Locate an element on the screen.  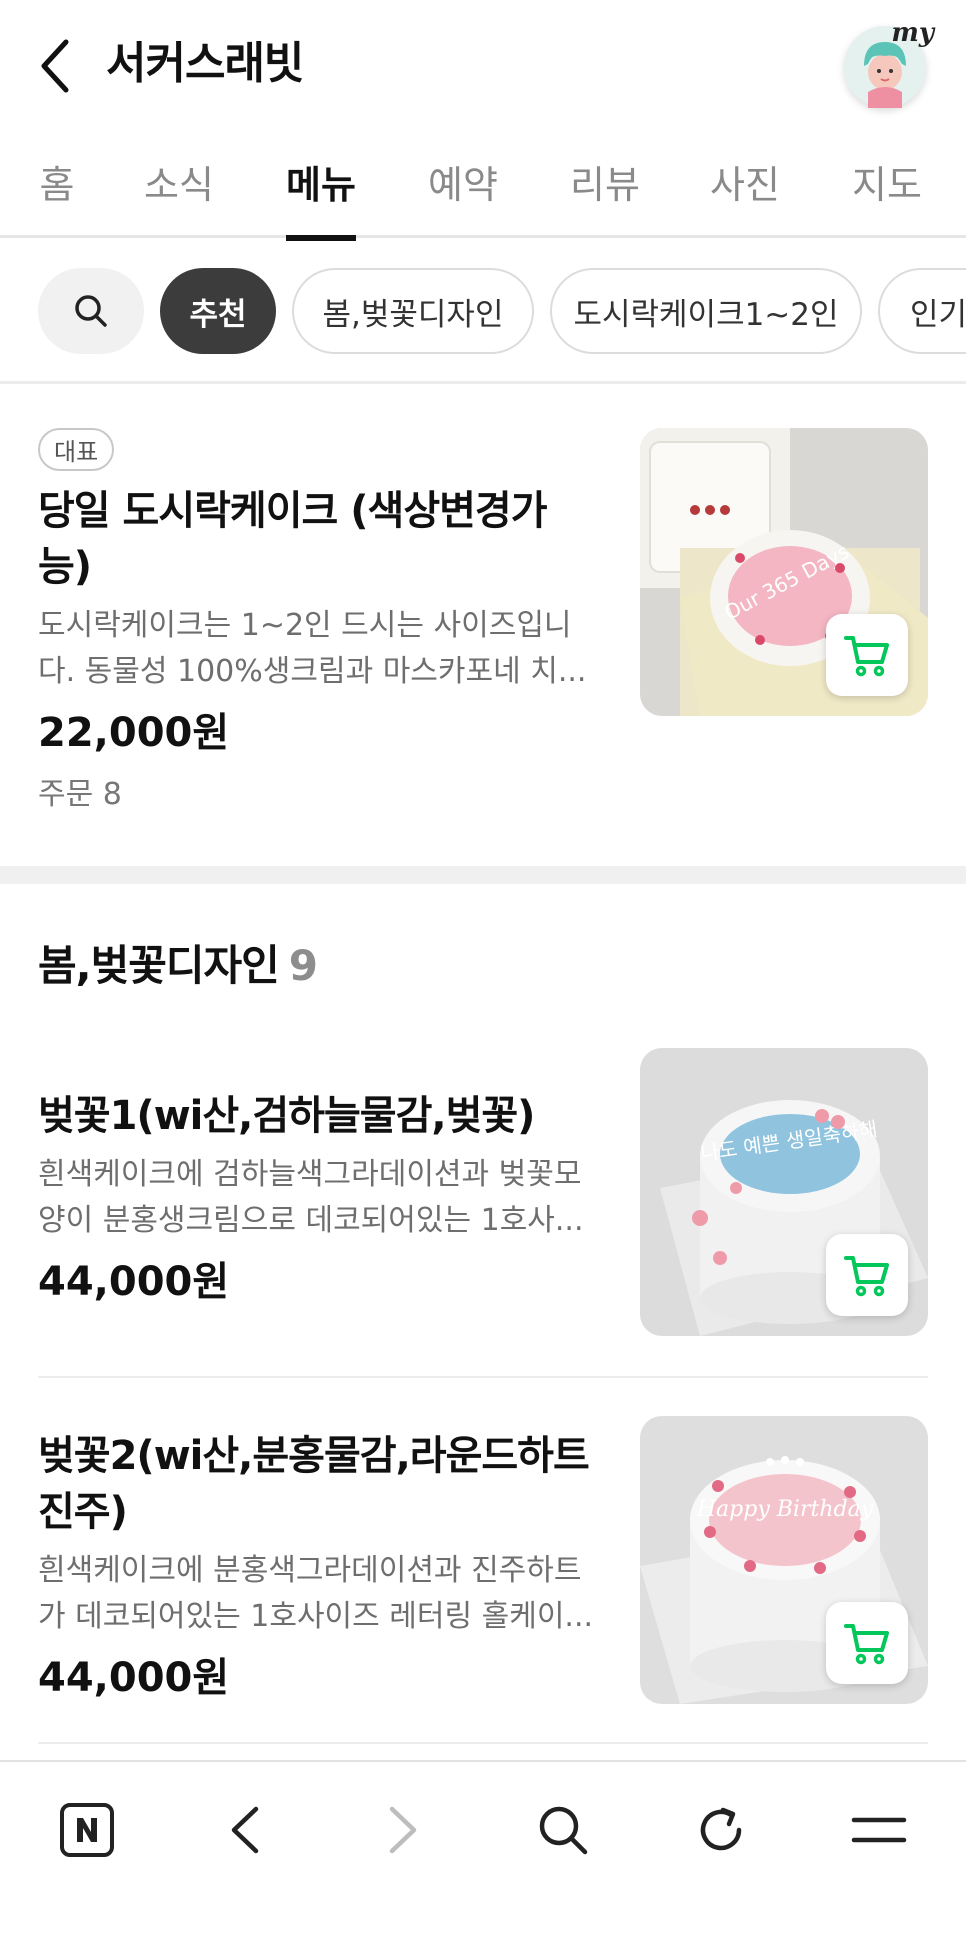
tab-photo: 사진 is located at coordinates (745, 196).